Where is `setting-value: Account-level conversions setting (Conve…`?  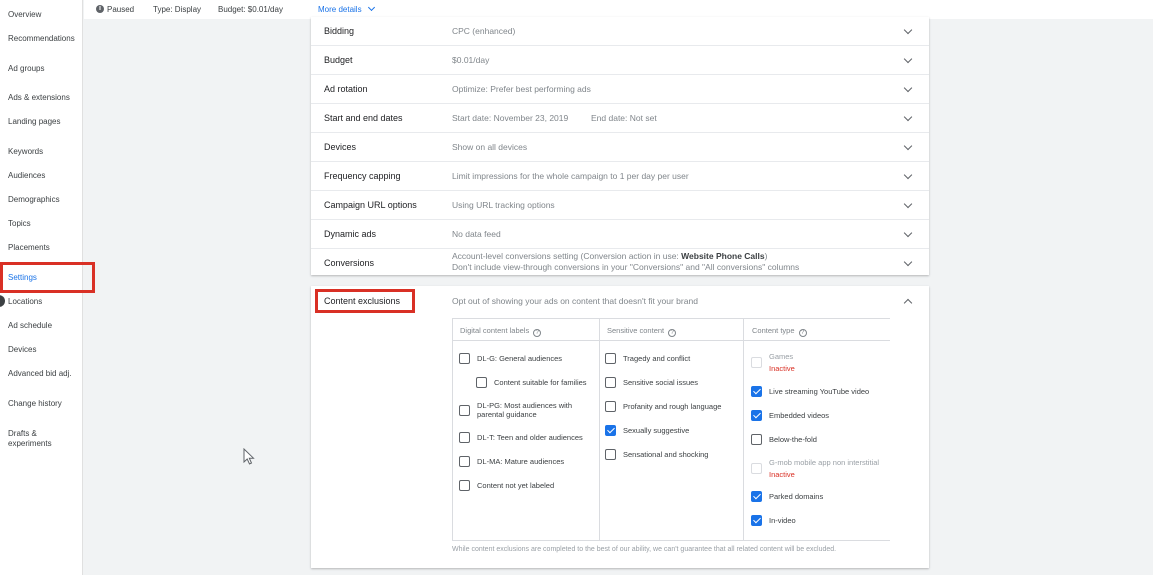
setting-value: Account-level conversions setting (Conve… is located at coordinates (609, 256).